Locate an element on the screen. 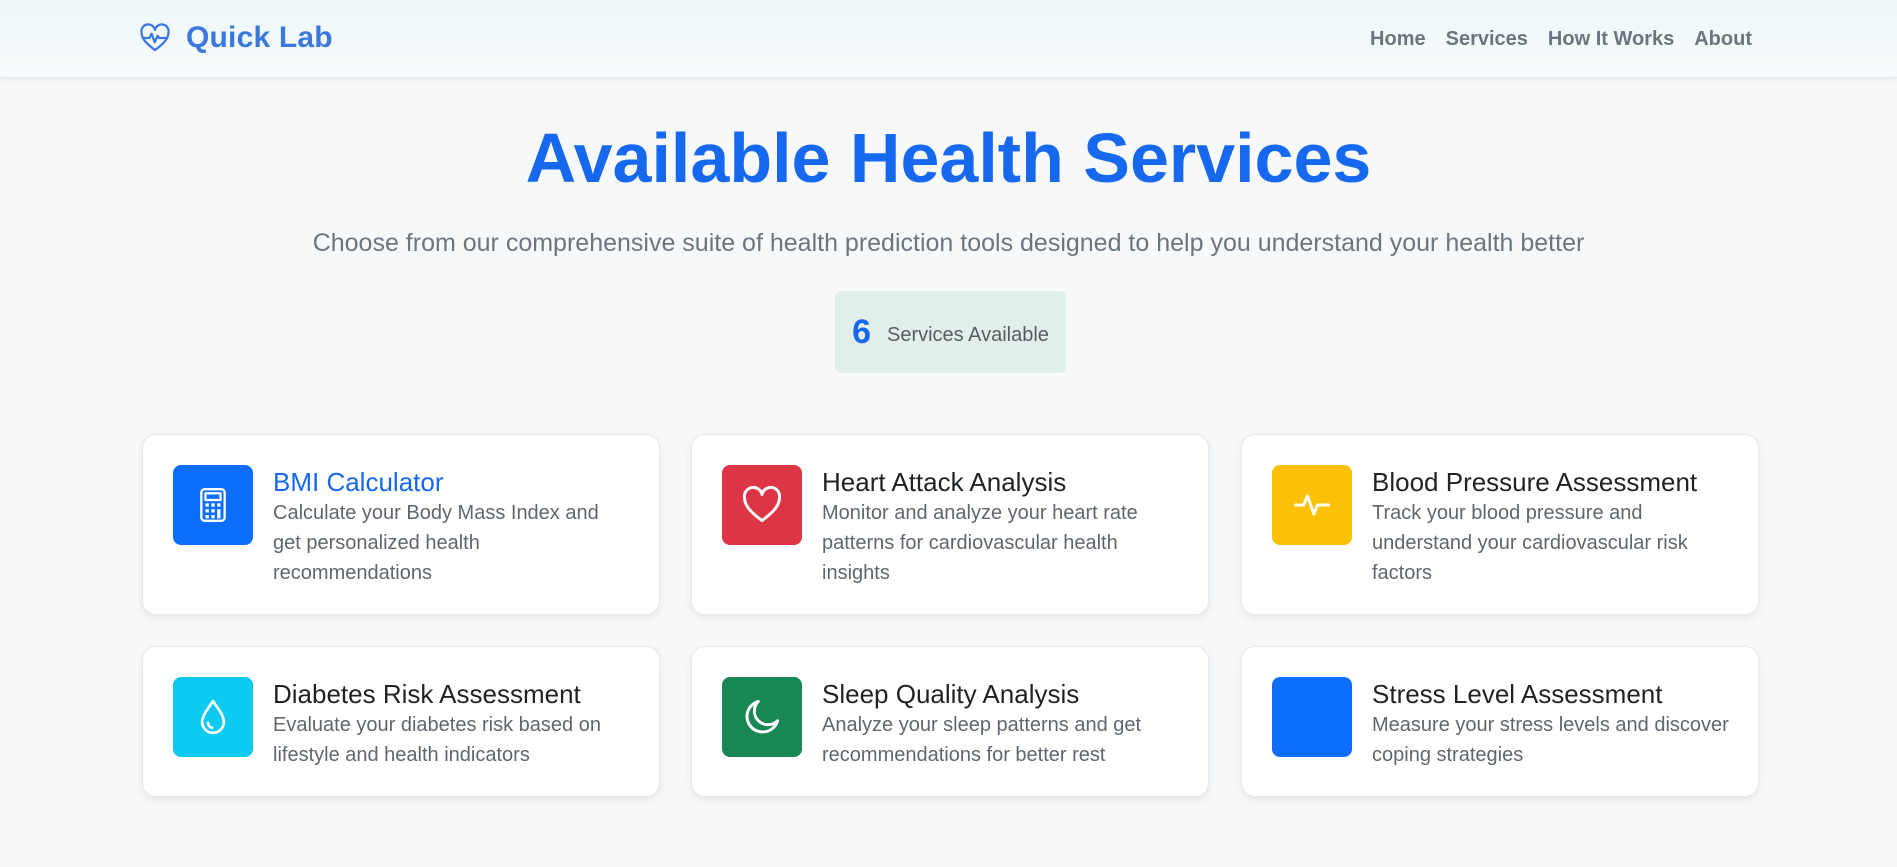  droplet-icon is located at coordinates (213, 717).